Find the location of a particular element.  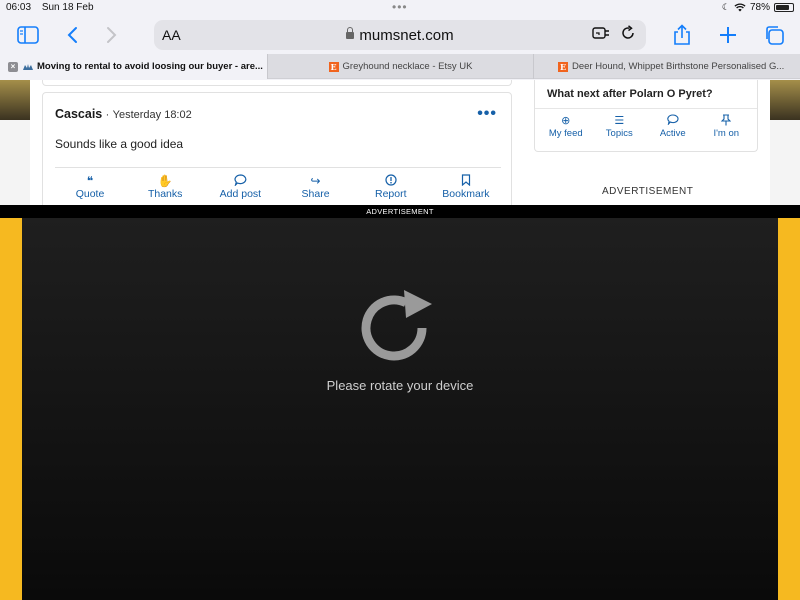

alert-icon is located at coordinates (391, 181).